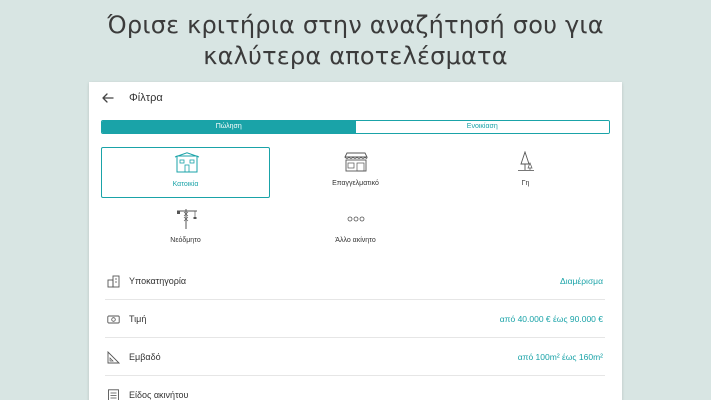  Describe the element at coordinates (187, 162) in the screenshot. I see `house-icon` at that location.